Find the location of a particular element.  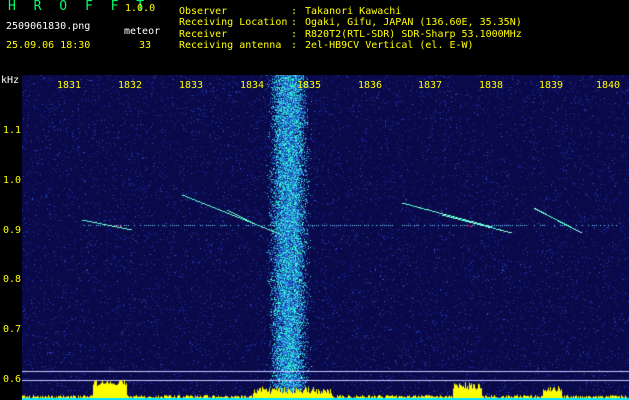

time-tick-1839: 1839 is located at coordinates (551, 85).